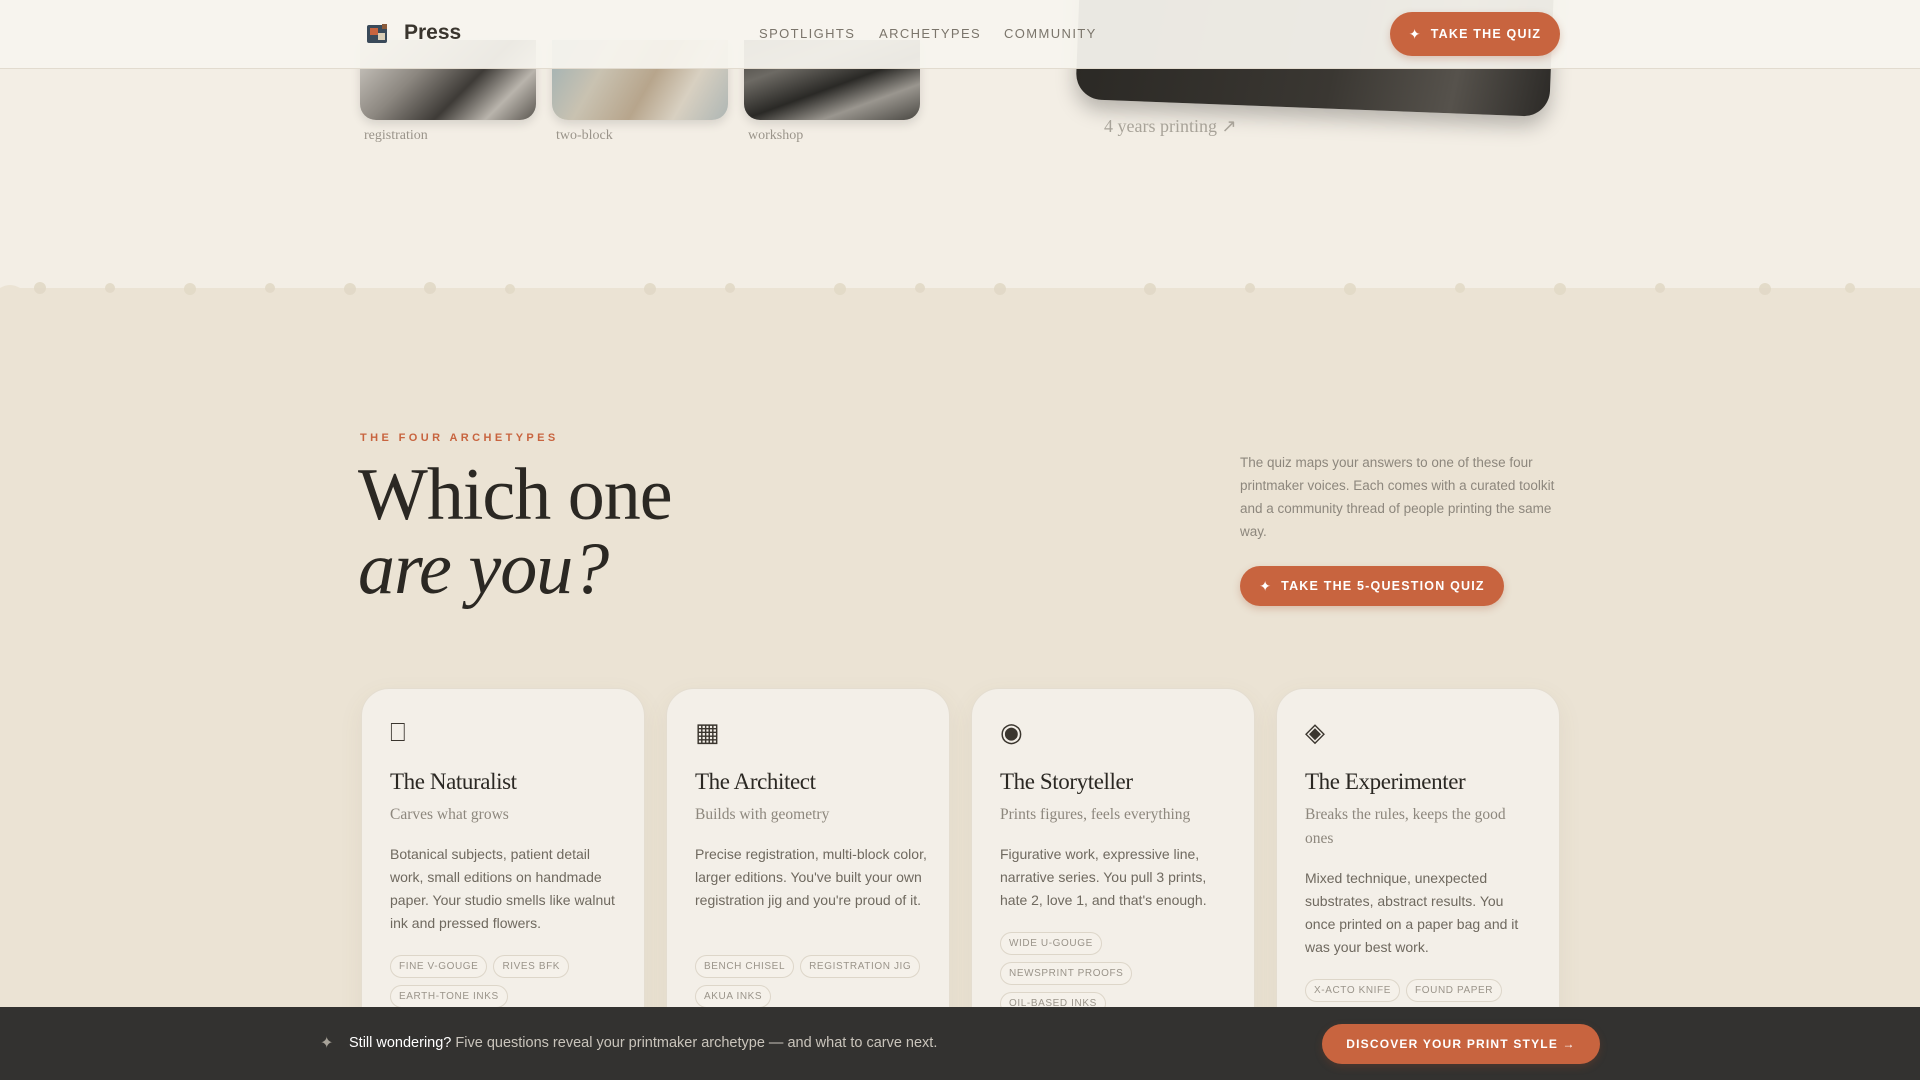 This screenshot has width=1920, height=1080. I want to click on leaf-icon: ⎕, so click(398, 732).